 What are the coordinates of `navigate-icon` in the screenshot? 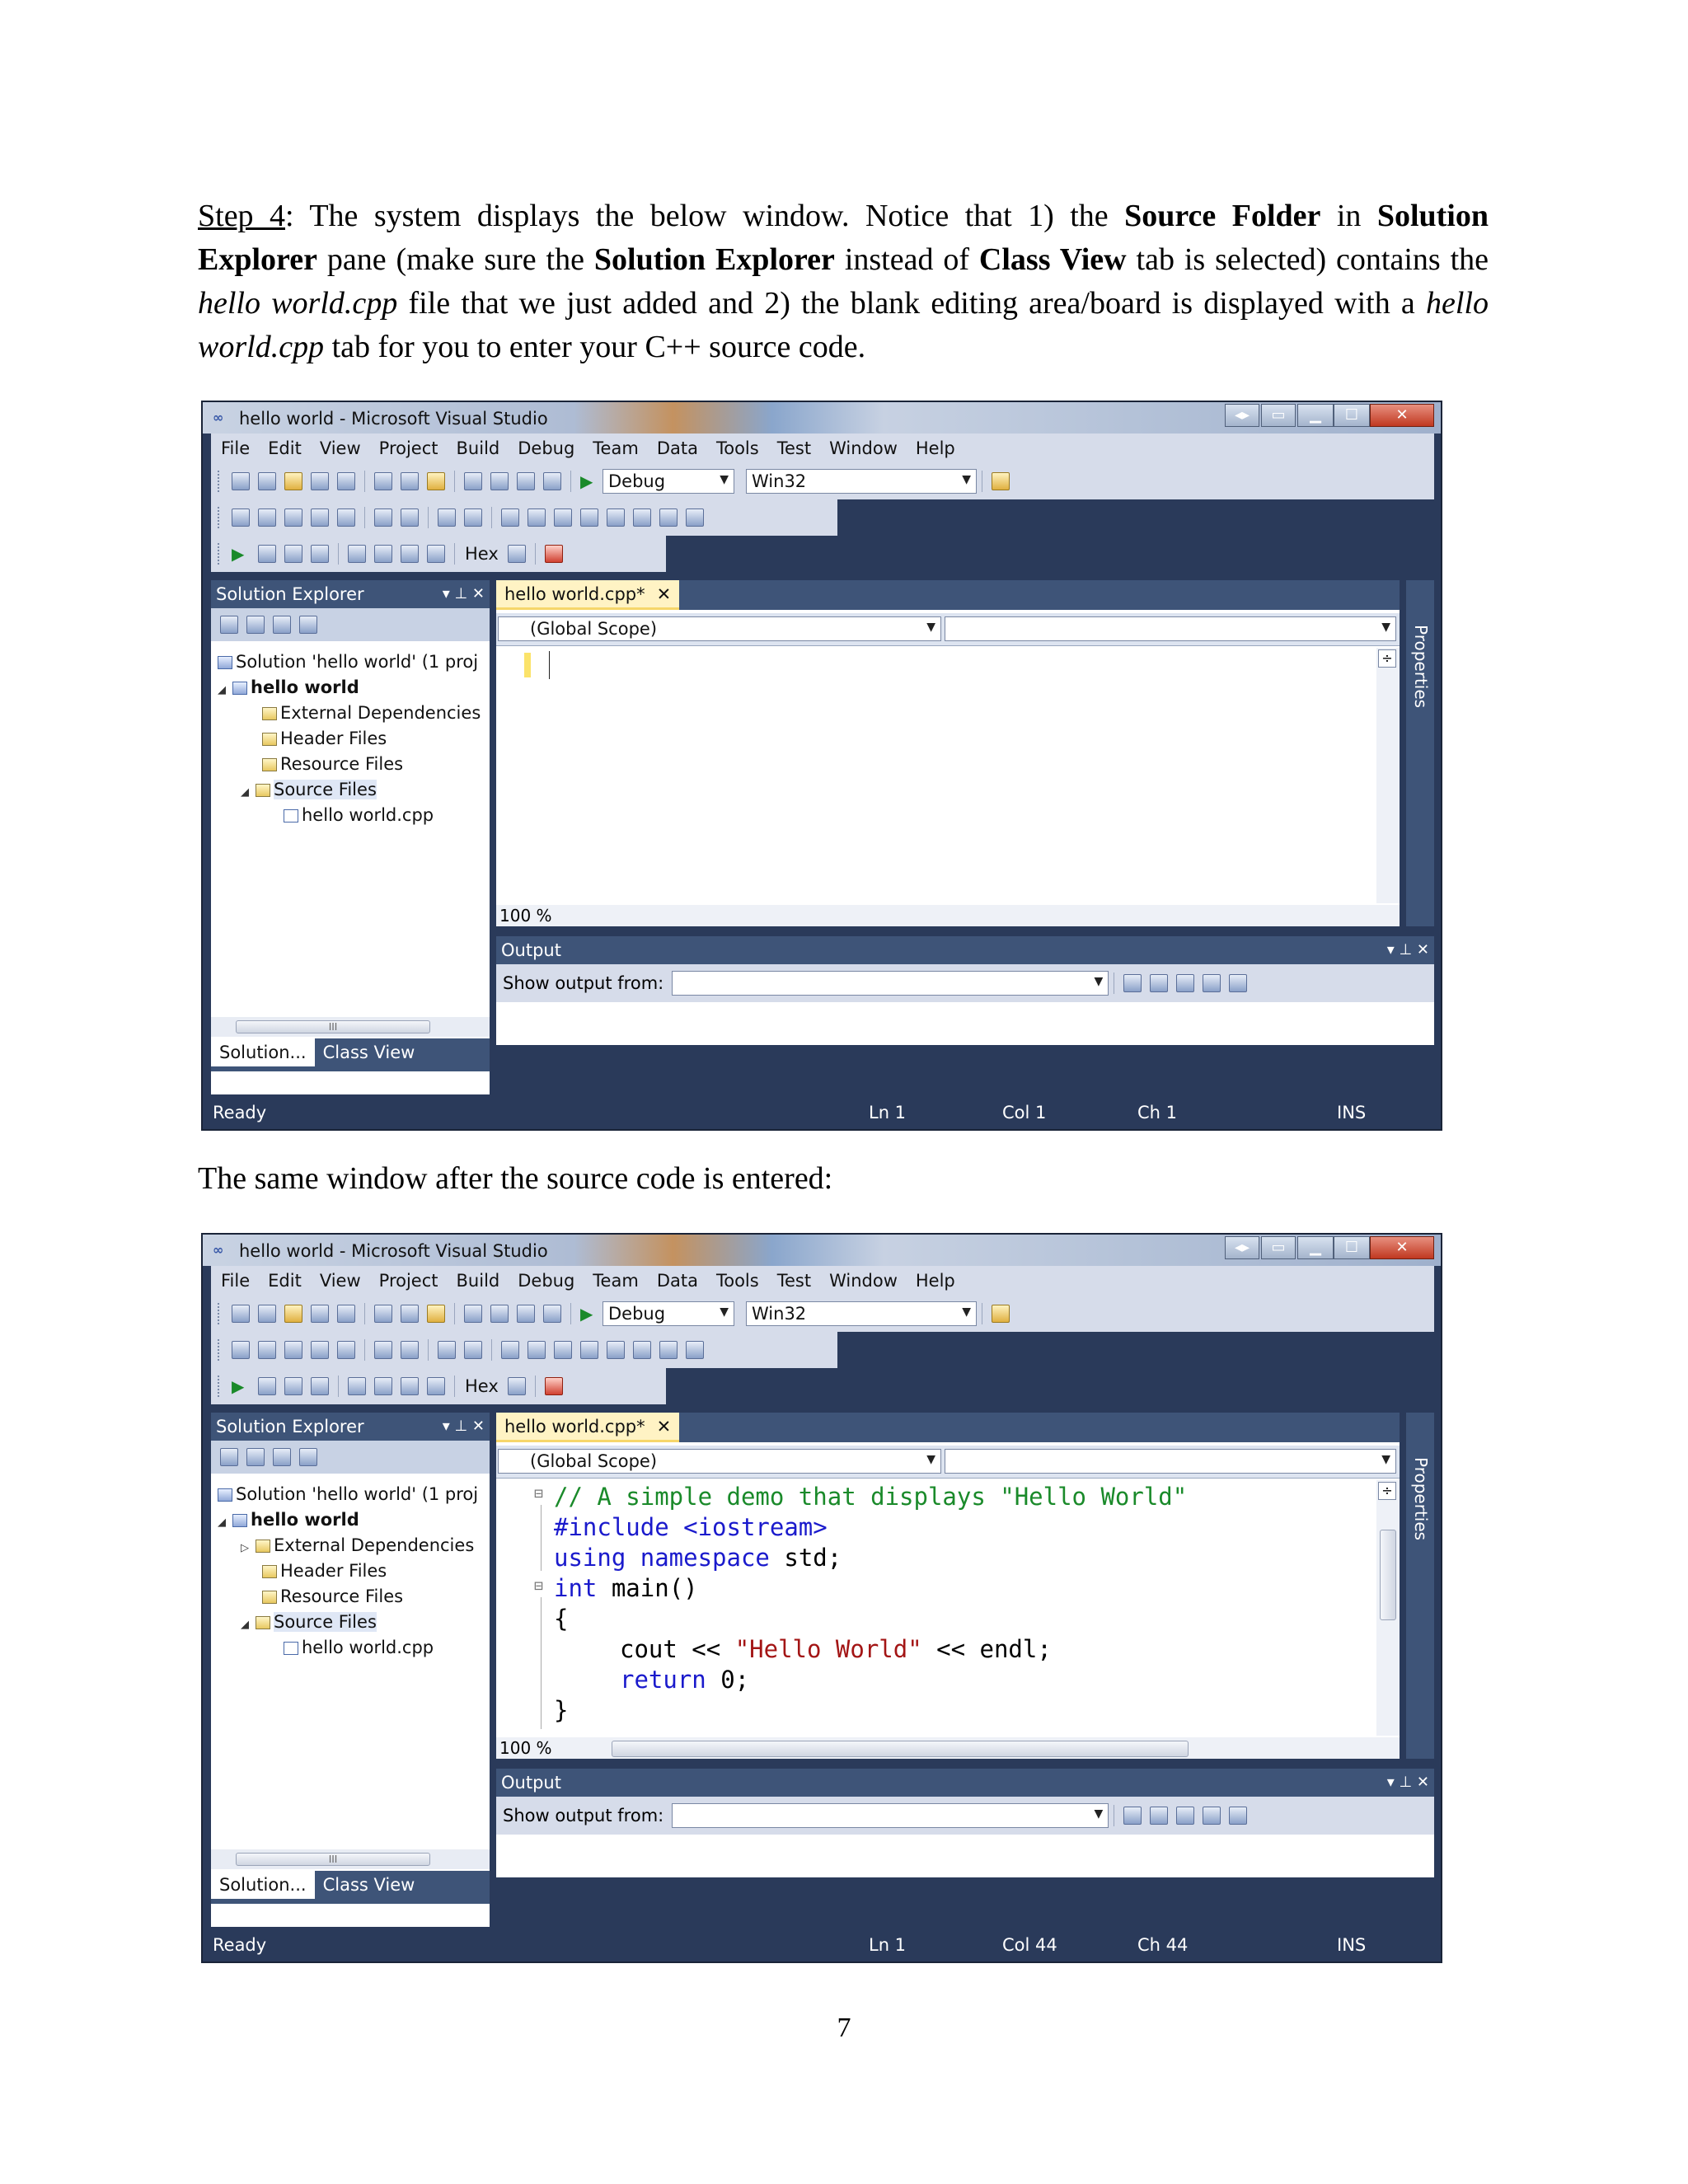 It's located at (526, 1314).